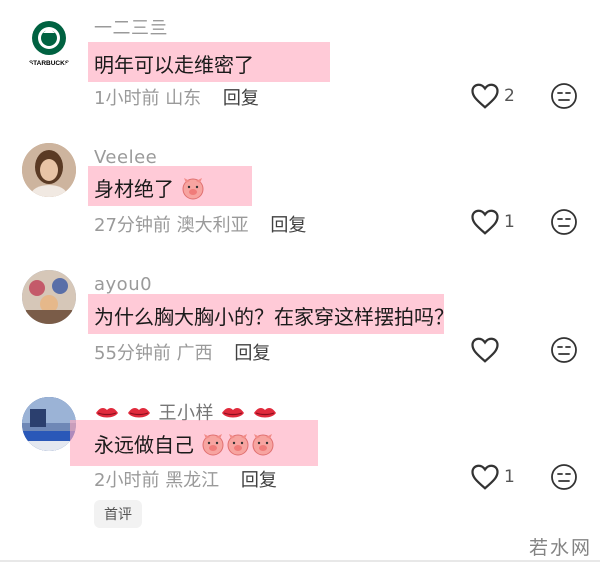  Describe the element at coordinates (194, 353) in the screenshot. I see `comment-location: 广西` at that location.